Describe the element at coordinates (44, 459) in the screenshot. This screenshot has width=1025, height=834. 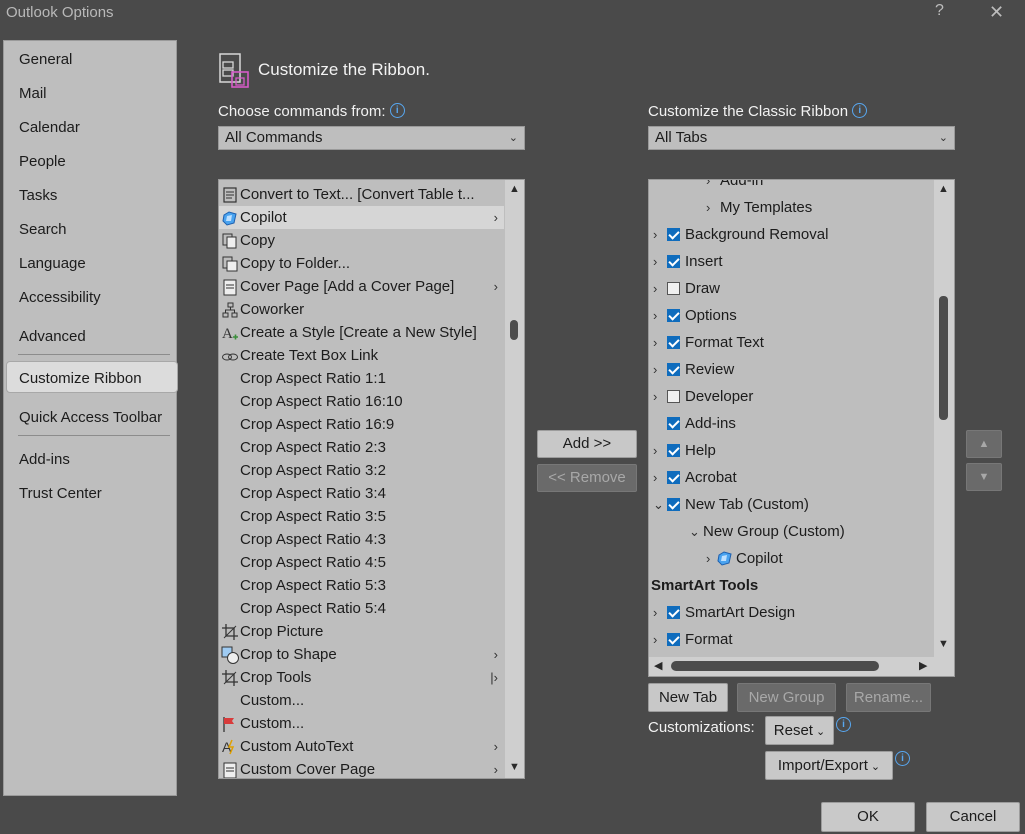
I see `nav-item-add-ins: Add-ins` at that location.